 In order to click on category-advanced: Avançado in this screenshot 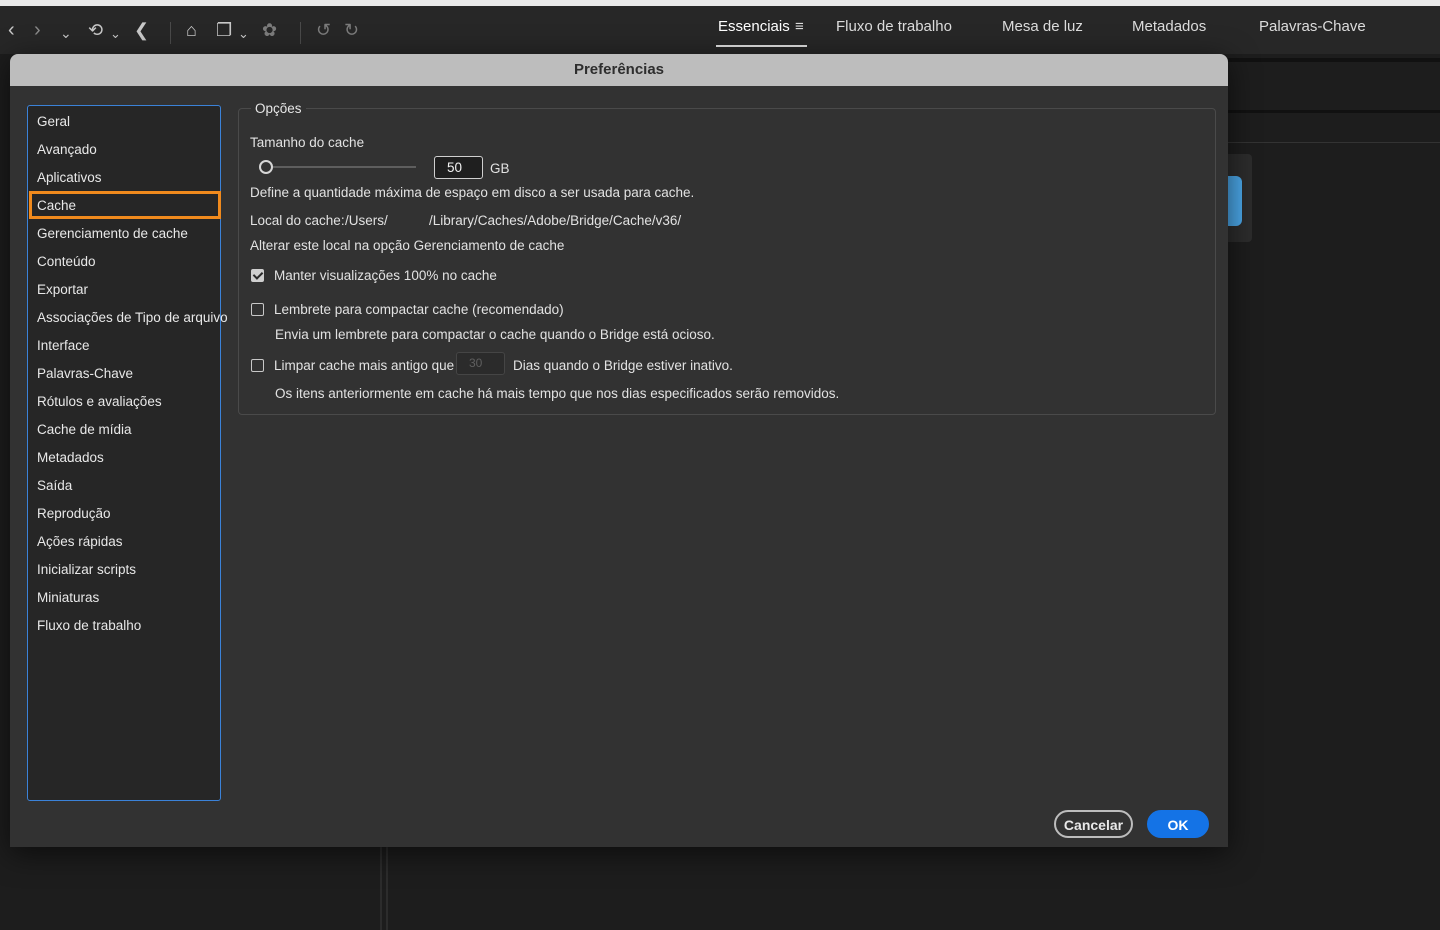, I will do `click(67, 149)`.